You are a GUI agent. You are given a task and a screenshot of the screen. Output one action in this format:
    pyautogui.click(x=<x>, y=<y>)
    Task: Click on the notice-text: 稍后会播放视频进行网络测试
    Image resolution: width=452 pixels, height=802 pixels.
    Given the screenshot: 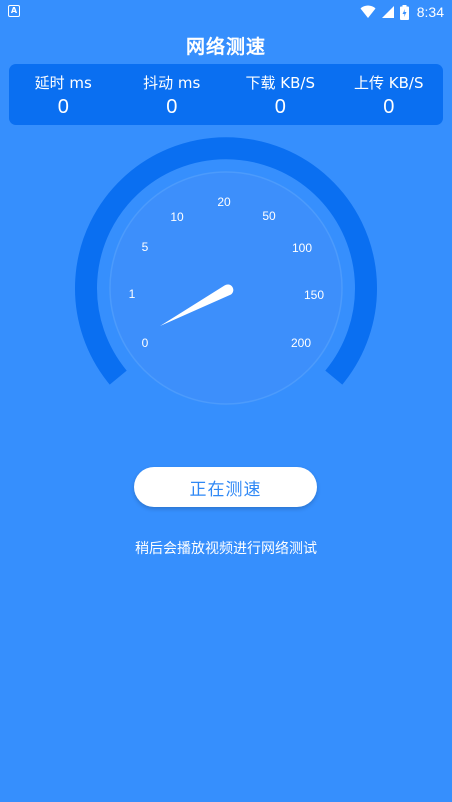 What is the action you would take?
    pyautogui.click(x=226, y=549)
    